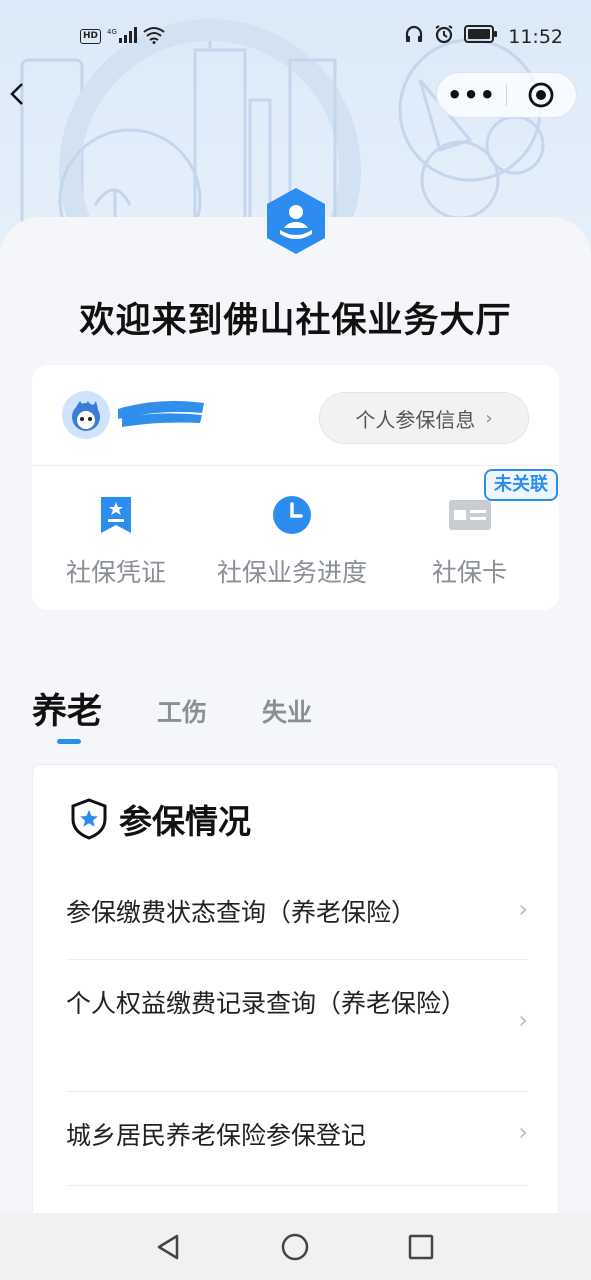  I want to click on signal-icon: 4G, so click(122, 36).